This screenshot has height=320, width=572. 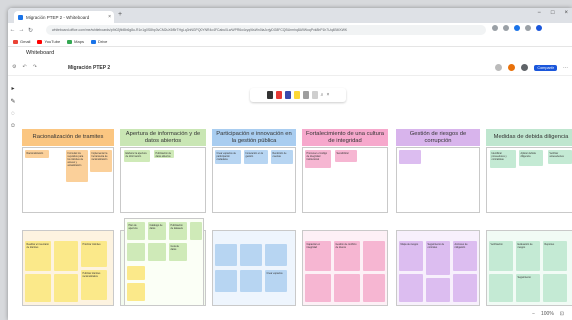 I want to click on header-divider, so click(x=290, y=75).